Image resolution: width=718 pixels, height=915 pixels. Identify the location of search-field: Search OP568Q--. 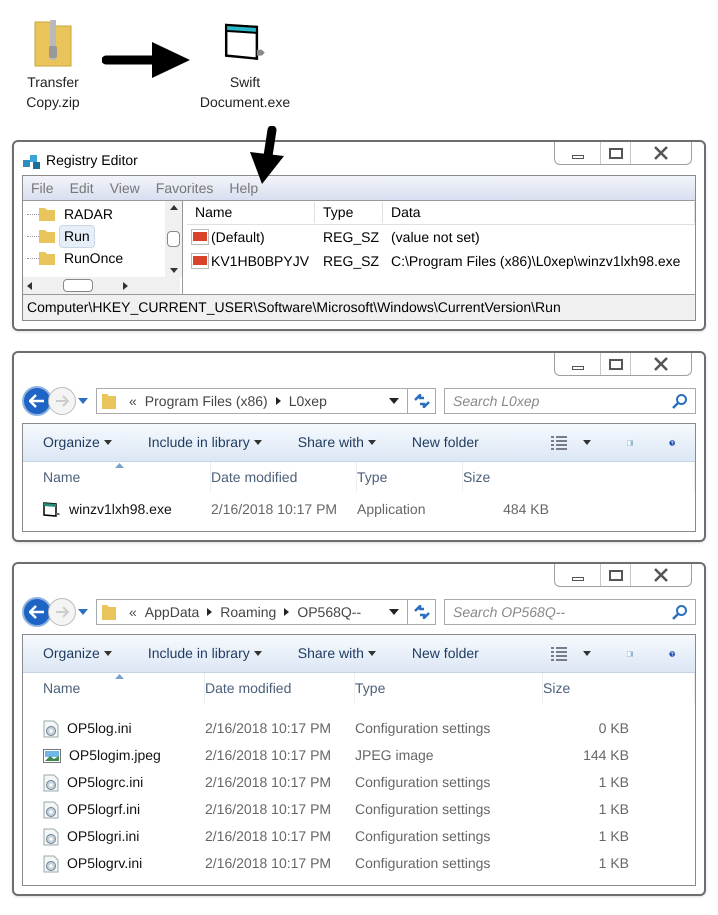
(570, 612).